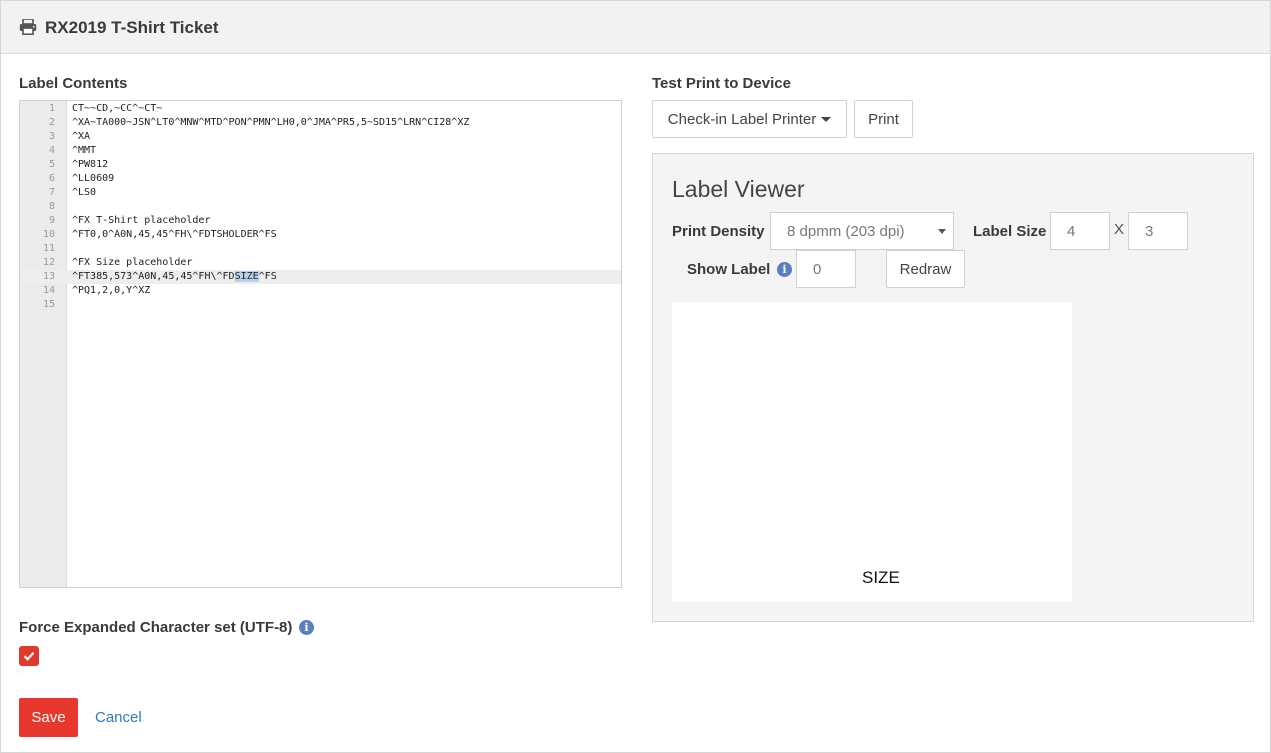 Image resolution: width=1271 pixels, height=753 pixels. I want to click on code-line: 8, so click(320, 207).